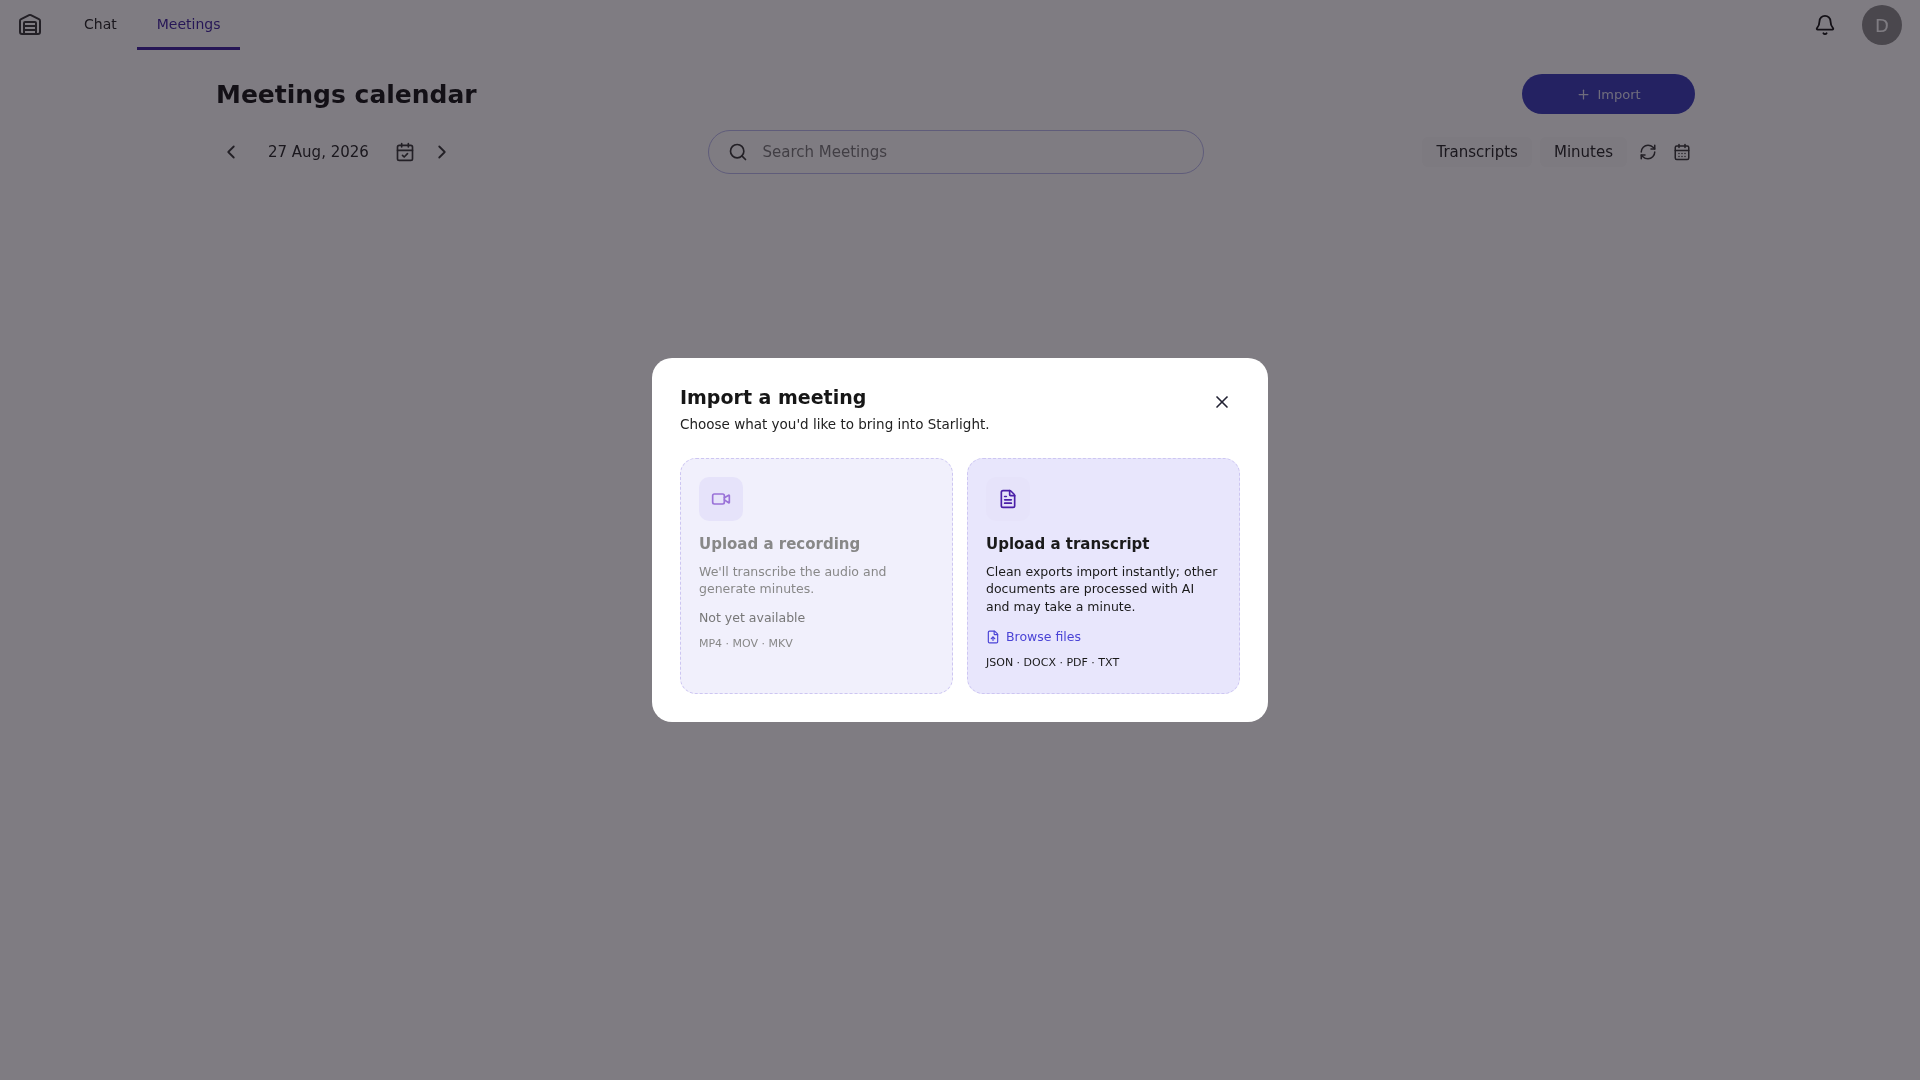 The image size is (1920, 1080). What do you see at coordinates (100, 25) in the screenshot?
I see `nav-tab: Chat` at bounding box center [100, 25].